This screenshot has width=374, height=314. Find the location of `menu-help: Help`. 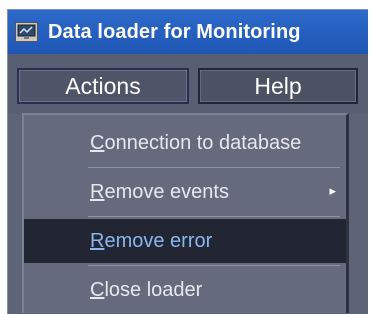

menu-help: Help is located at coordinates (278, 86).